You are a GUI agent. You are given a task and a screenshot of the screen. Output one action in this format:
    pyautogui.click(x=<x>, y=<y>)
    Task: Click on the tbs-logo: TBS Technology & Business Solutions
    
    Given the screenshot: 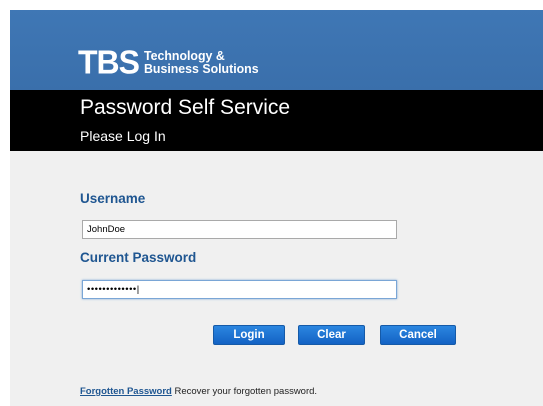 What is the action you would take?
    pyautogui.click(x=171, y=62)
    